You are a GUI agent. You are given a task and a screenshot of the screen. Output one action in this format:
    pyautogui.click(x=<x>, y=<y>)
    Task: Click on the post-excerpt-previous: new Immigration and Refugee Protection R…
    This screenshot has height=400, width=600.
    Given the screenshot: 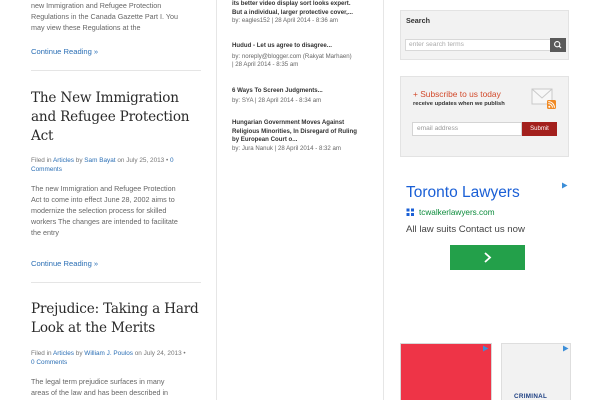 What is the action you would take?
    pyautogui.click(x=118, y=16)
    